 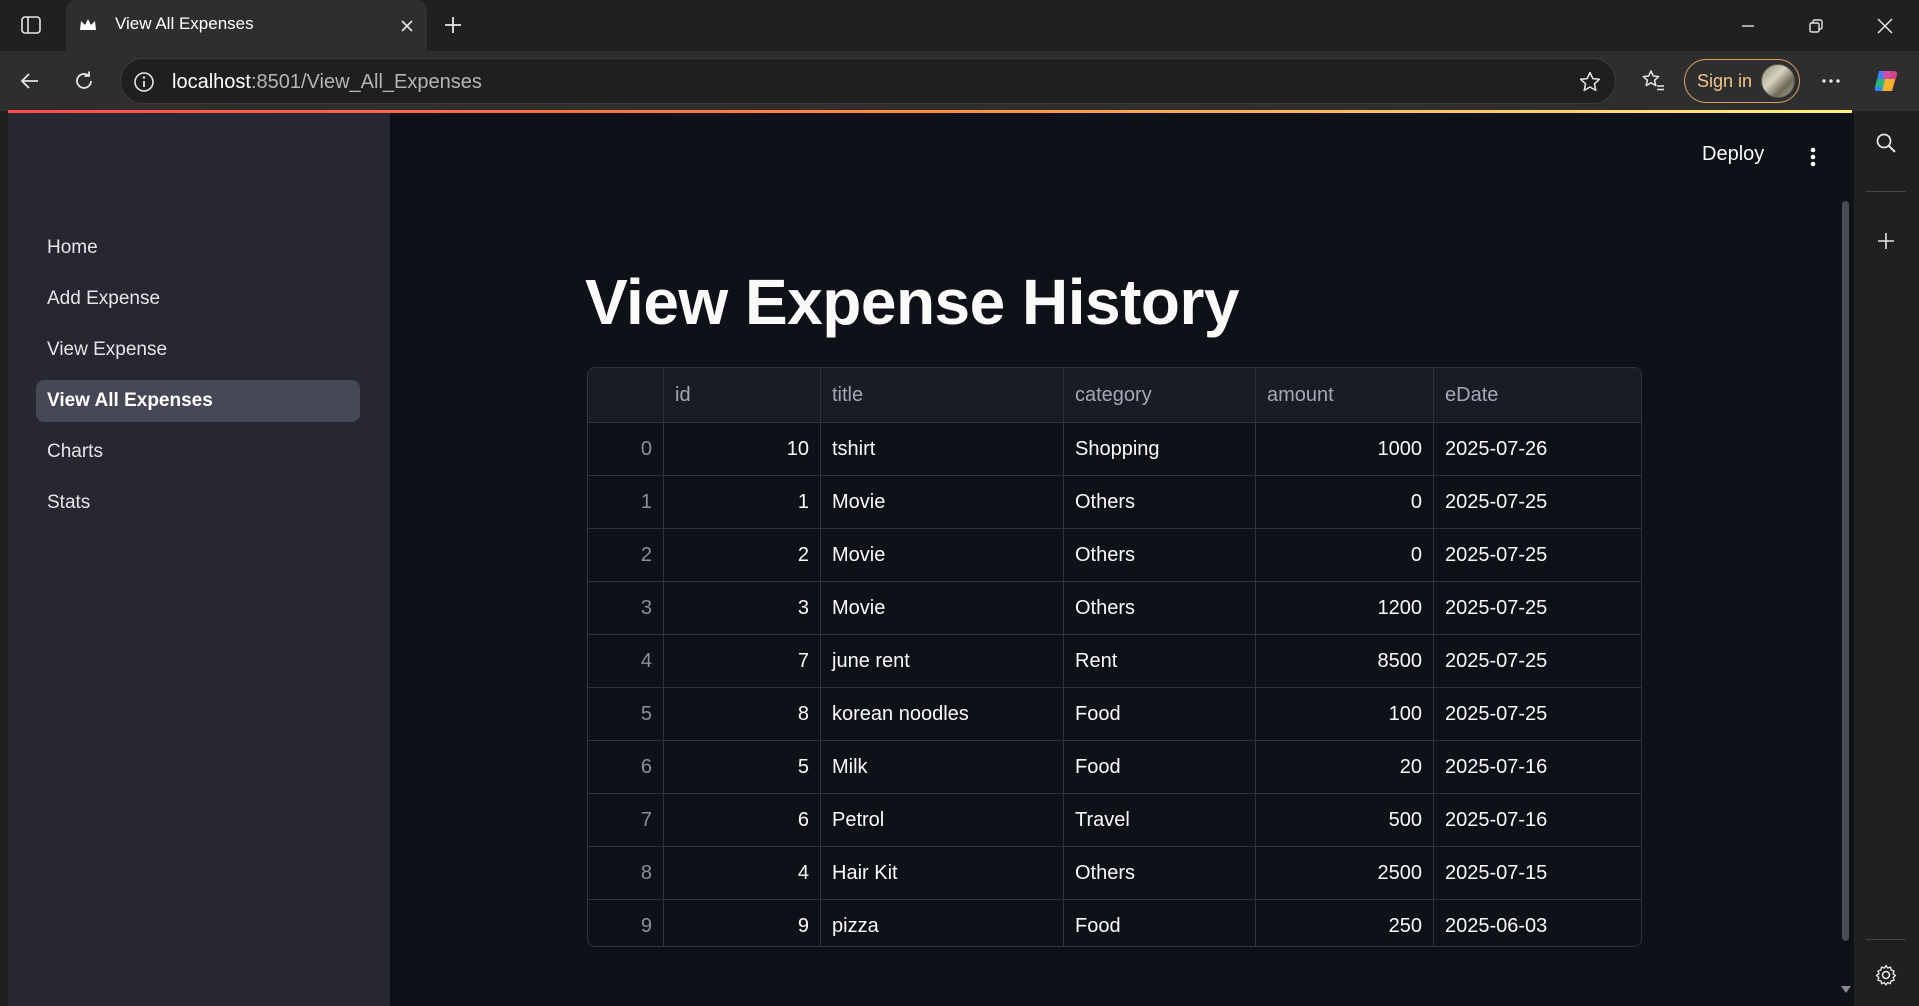 What do you see at coordinates (1886, 241) in the screenshot?
I see `sidebar-add-button` at bounding box center [1886, 241].